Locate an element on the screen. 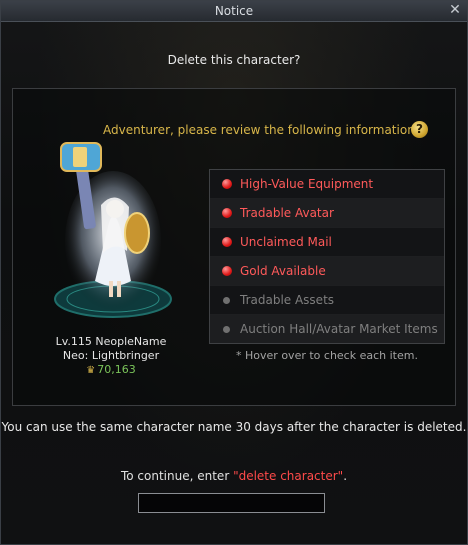  character-job: Neo: Lightbringer is located at coordinates (111, 355).